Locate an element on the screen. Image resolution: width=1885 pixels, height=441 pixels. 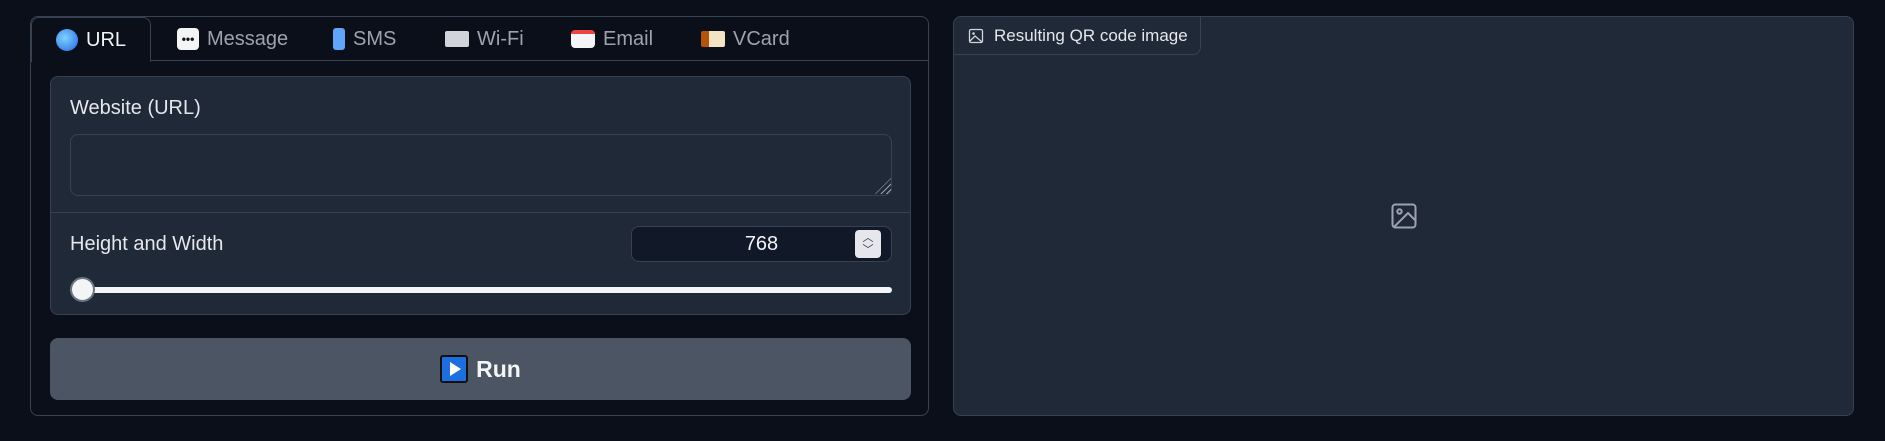
speech-bubble-icon: ••• is located at coordinates (188, 39).